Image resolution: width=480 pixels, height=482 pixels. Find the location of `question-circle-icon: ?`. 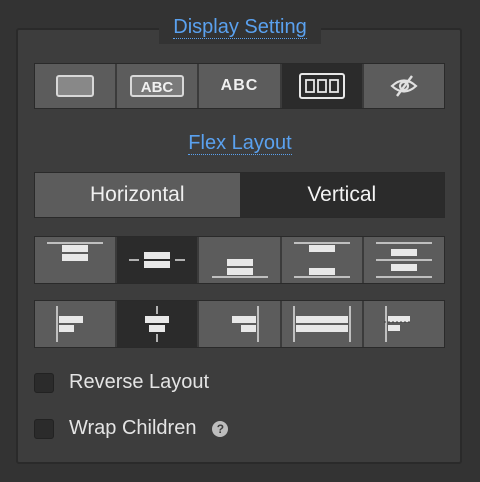

question-circle-icon: ? is located at coordinates (220, 428).